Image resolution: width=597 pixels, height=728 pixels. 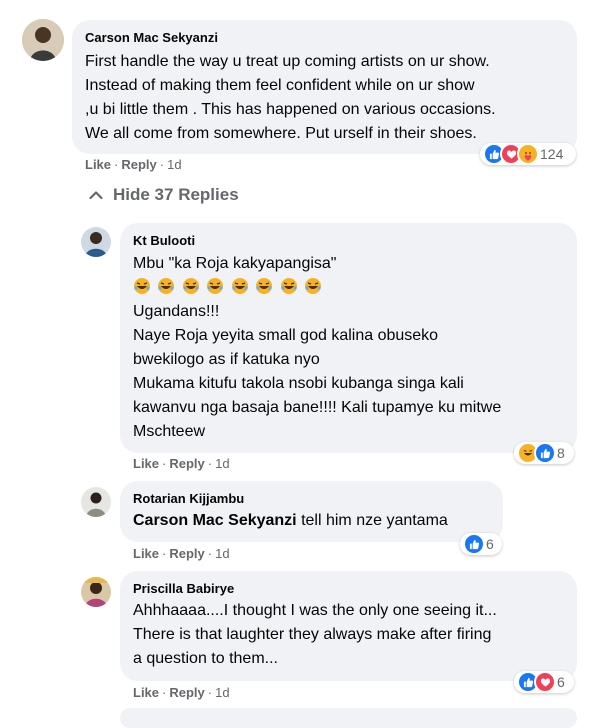 I want to click on comment-author: Kt Bulooti, so click(x=164, y=240).